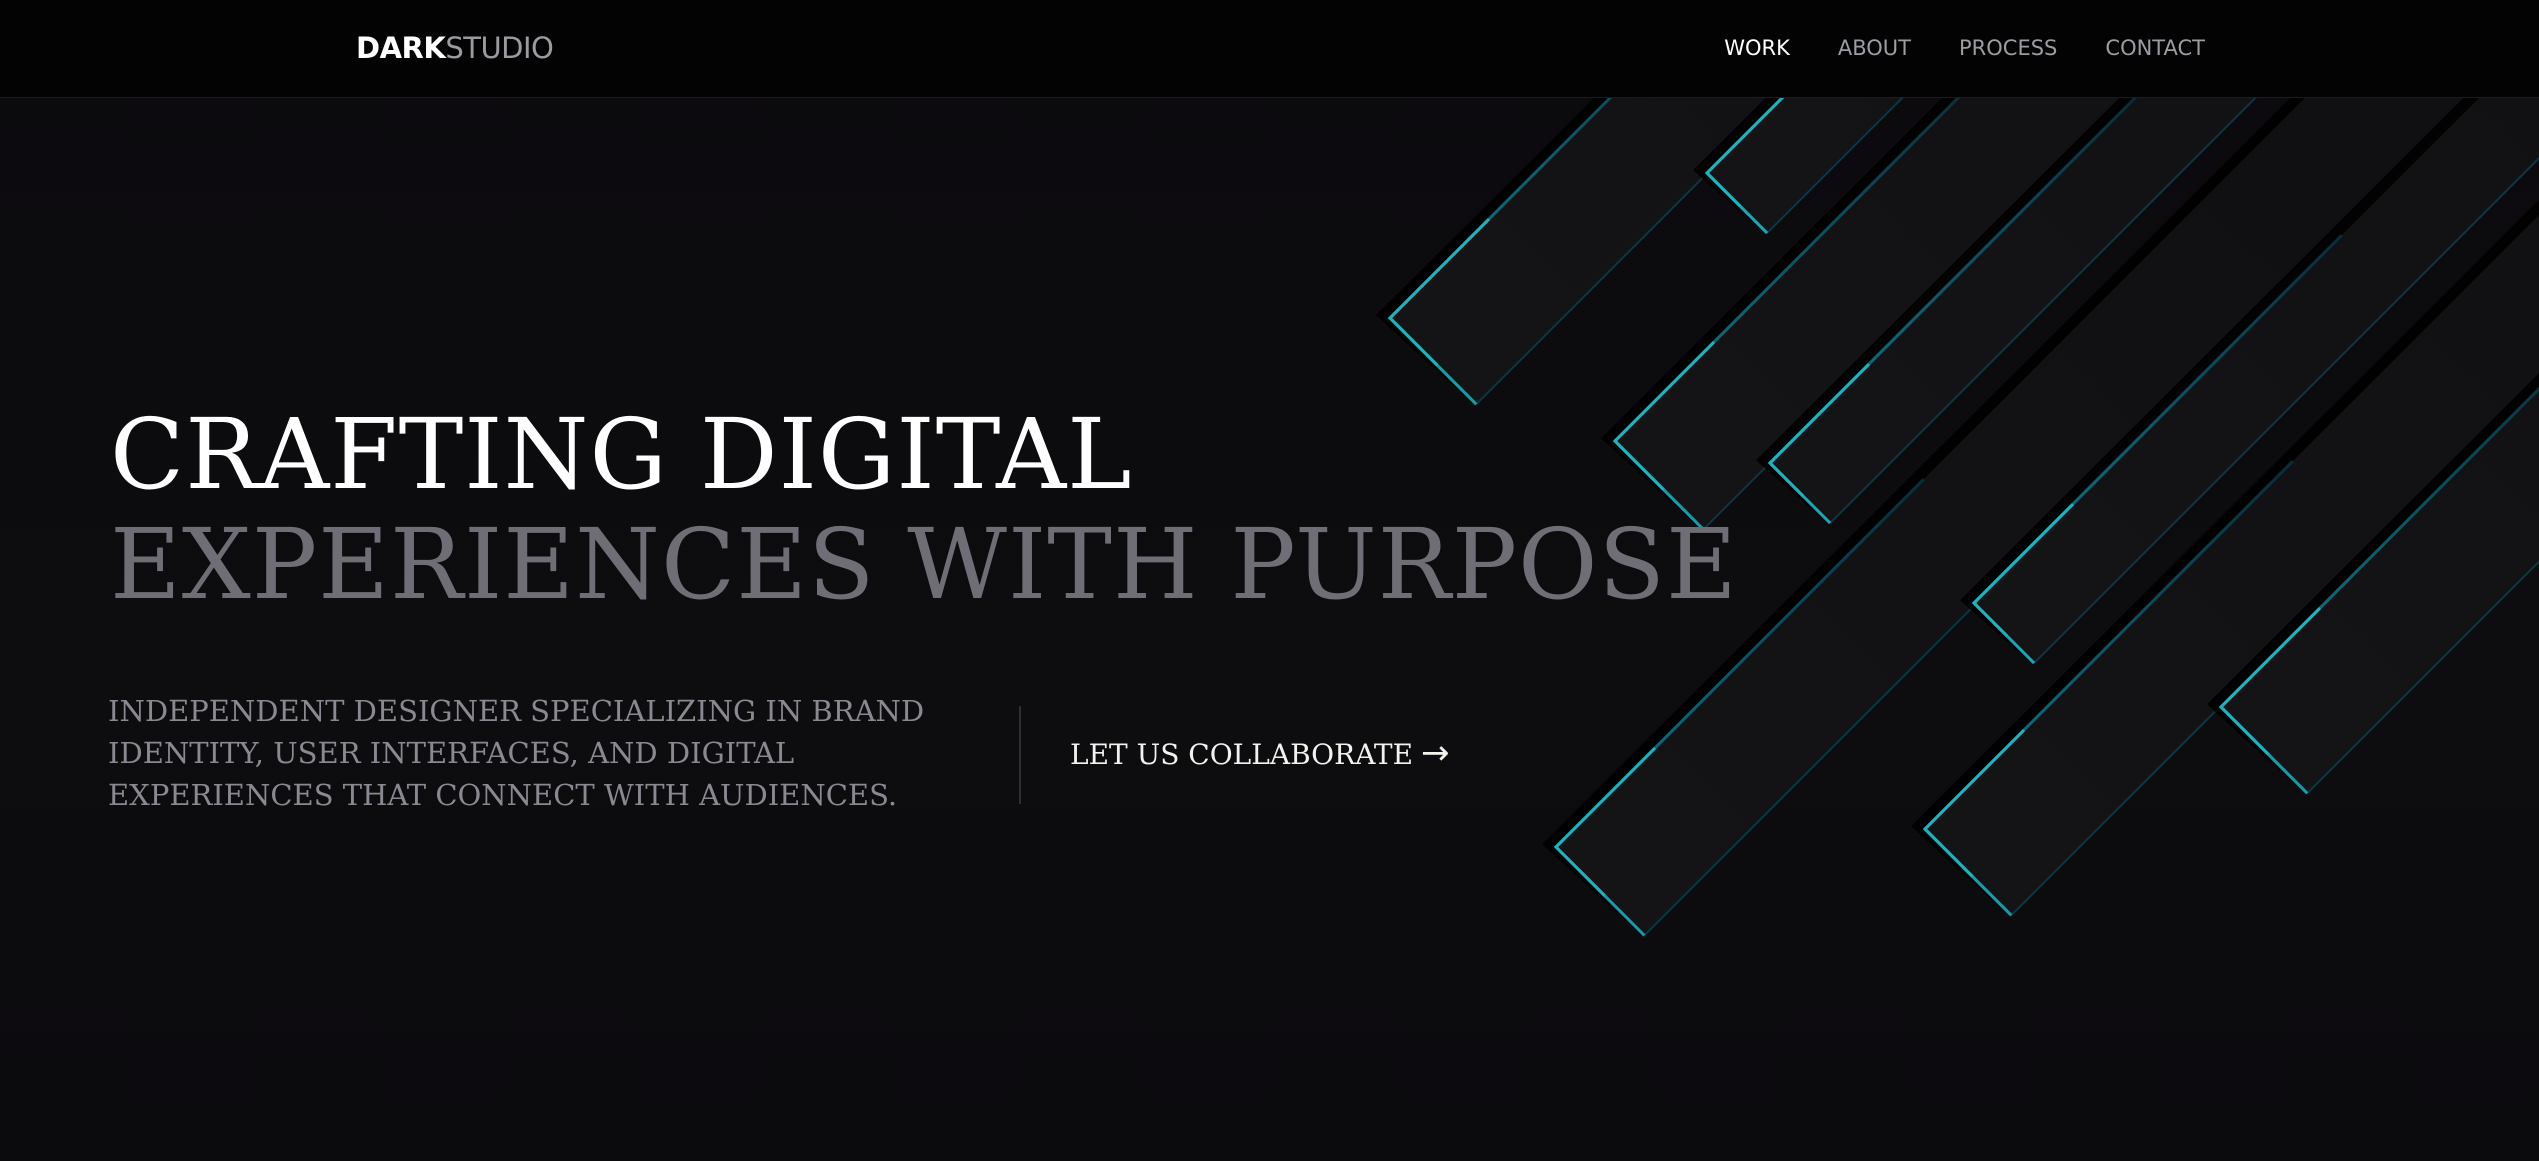  I want to click on collaborate-button-label: LET US COLLABORATE, so click(1242, 754).